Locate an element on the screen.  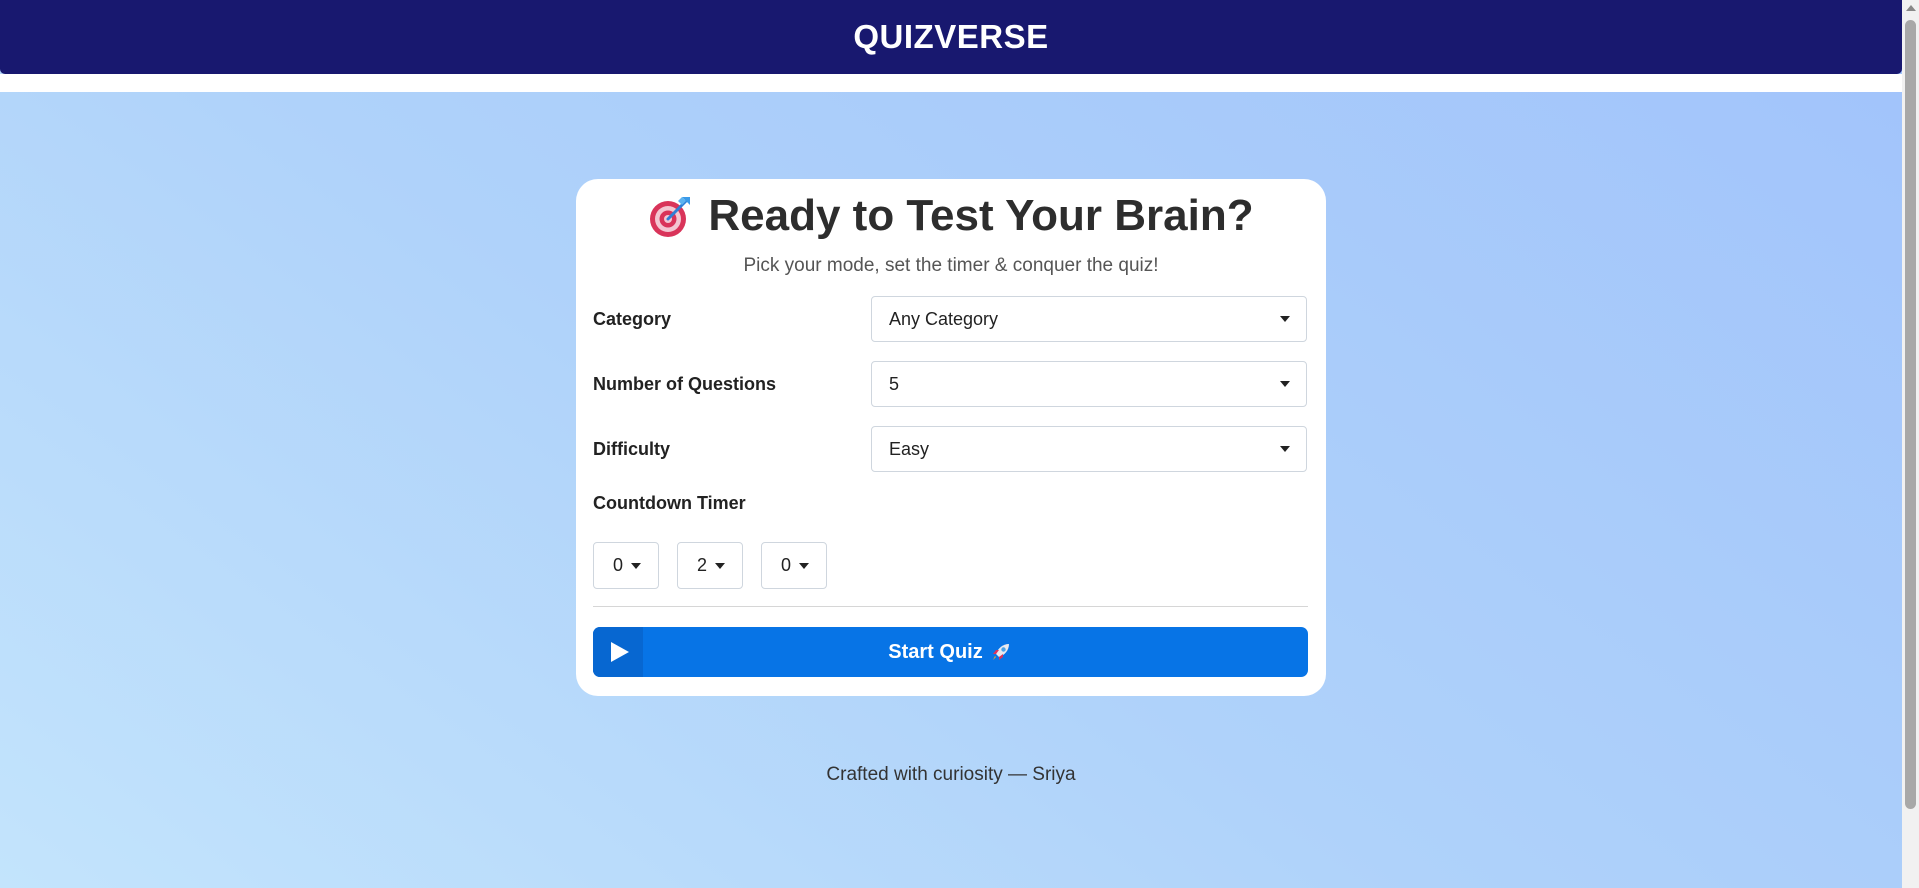
play-icon is located at coordinates (619, 652).